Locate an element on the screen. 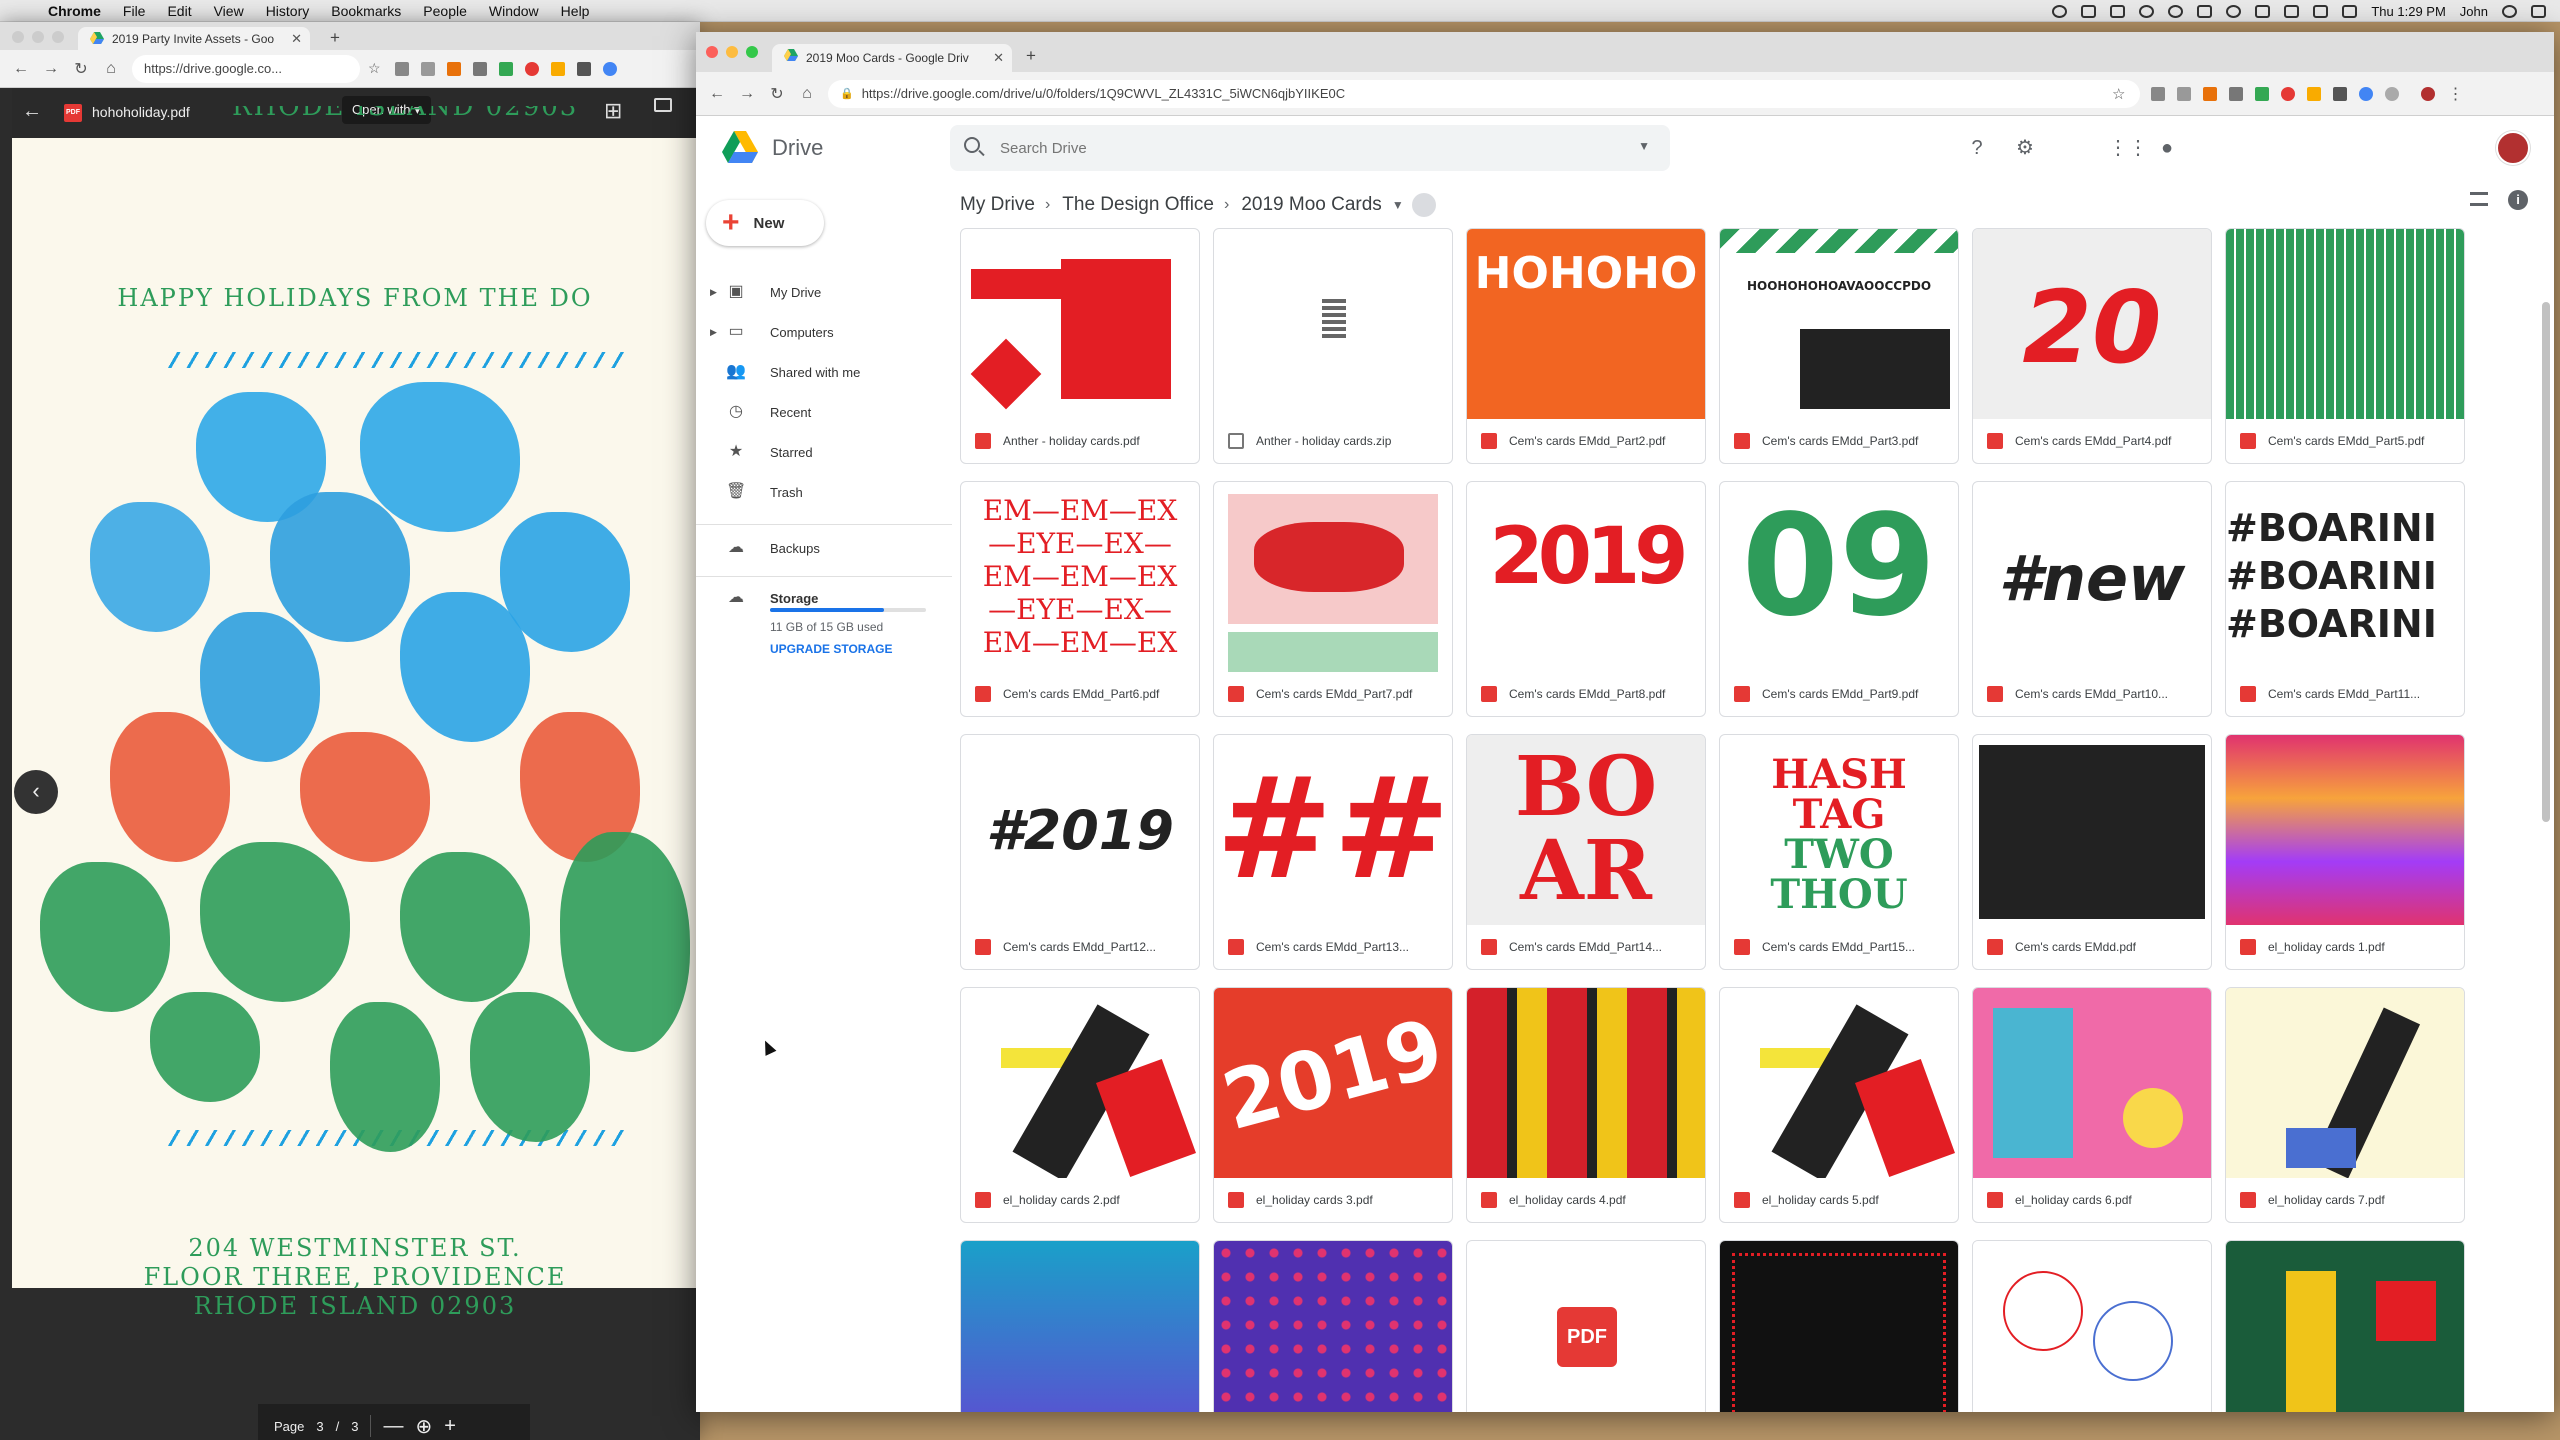 The image size is (2560, 1440). file-card: 2019 el_holiday cards 3.pdf is located at coordinates (1333, 1105).